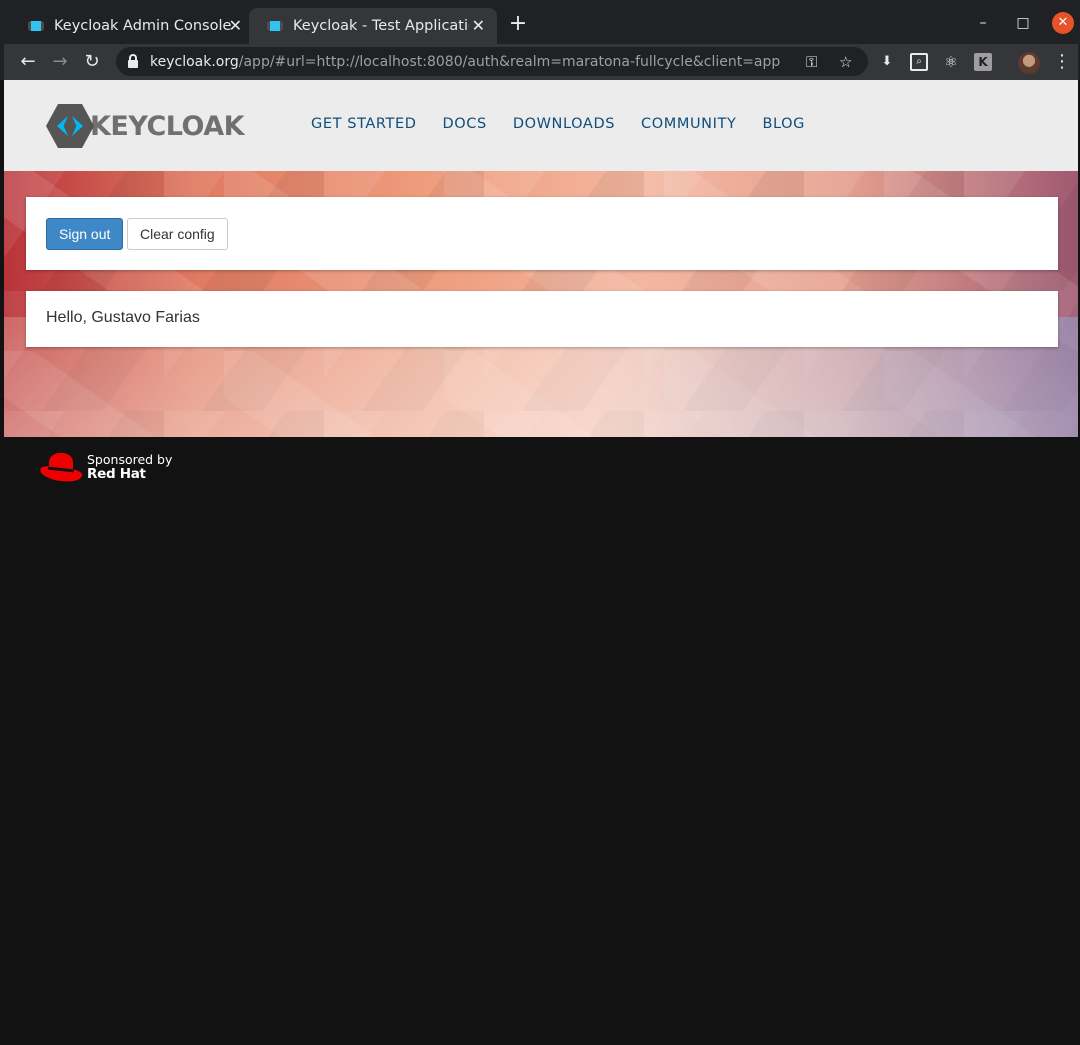 The height and width of the screenshot is (1045, 1080). I want to click on back-arrow-icon: ←, so click(28, 62).